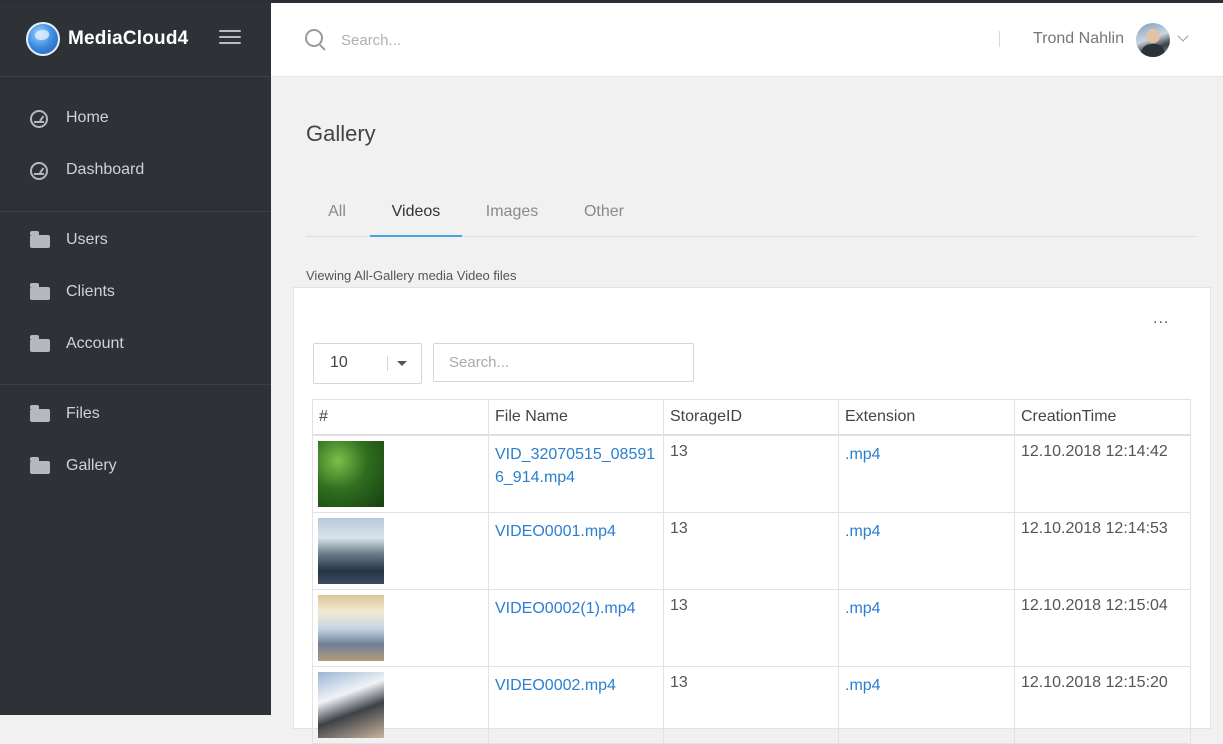 Image resolution: width=1223 pixels, height=744 pixels. Describe the element at coordinates (105, 169) in the screenshot. I see `sidebar-item-label: Dashboard` at that location.